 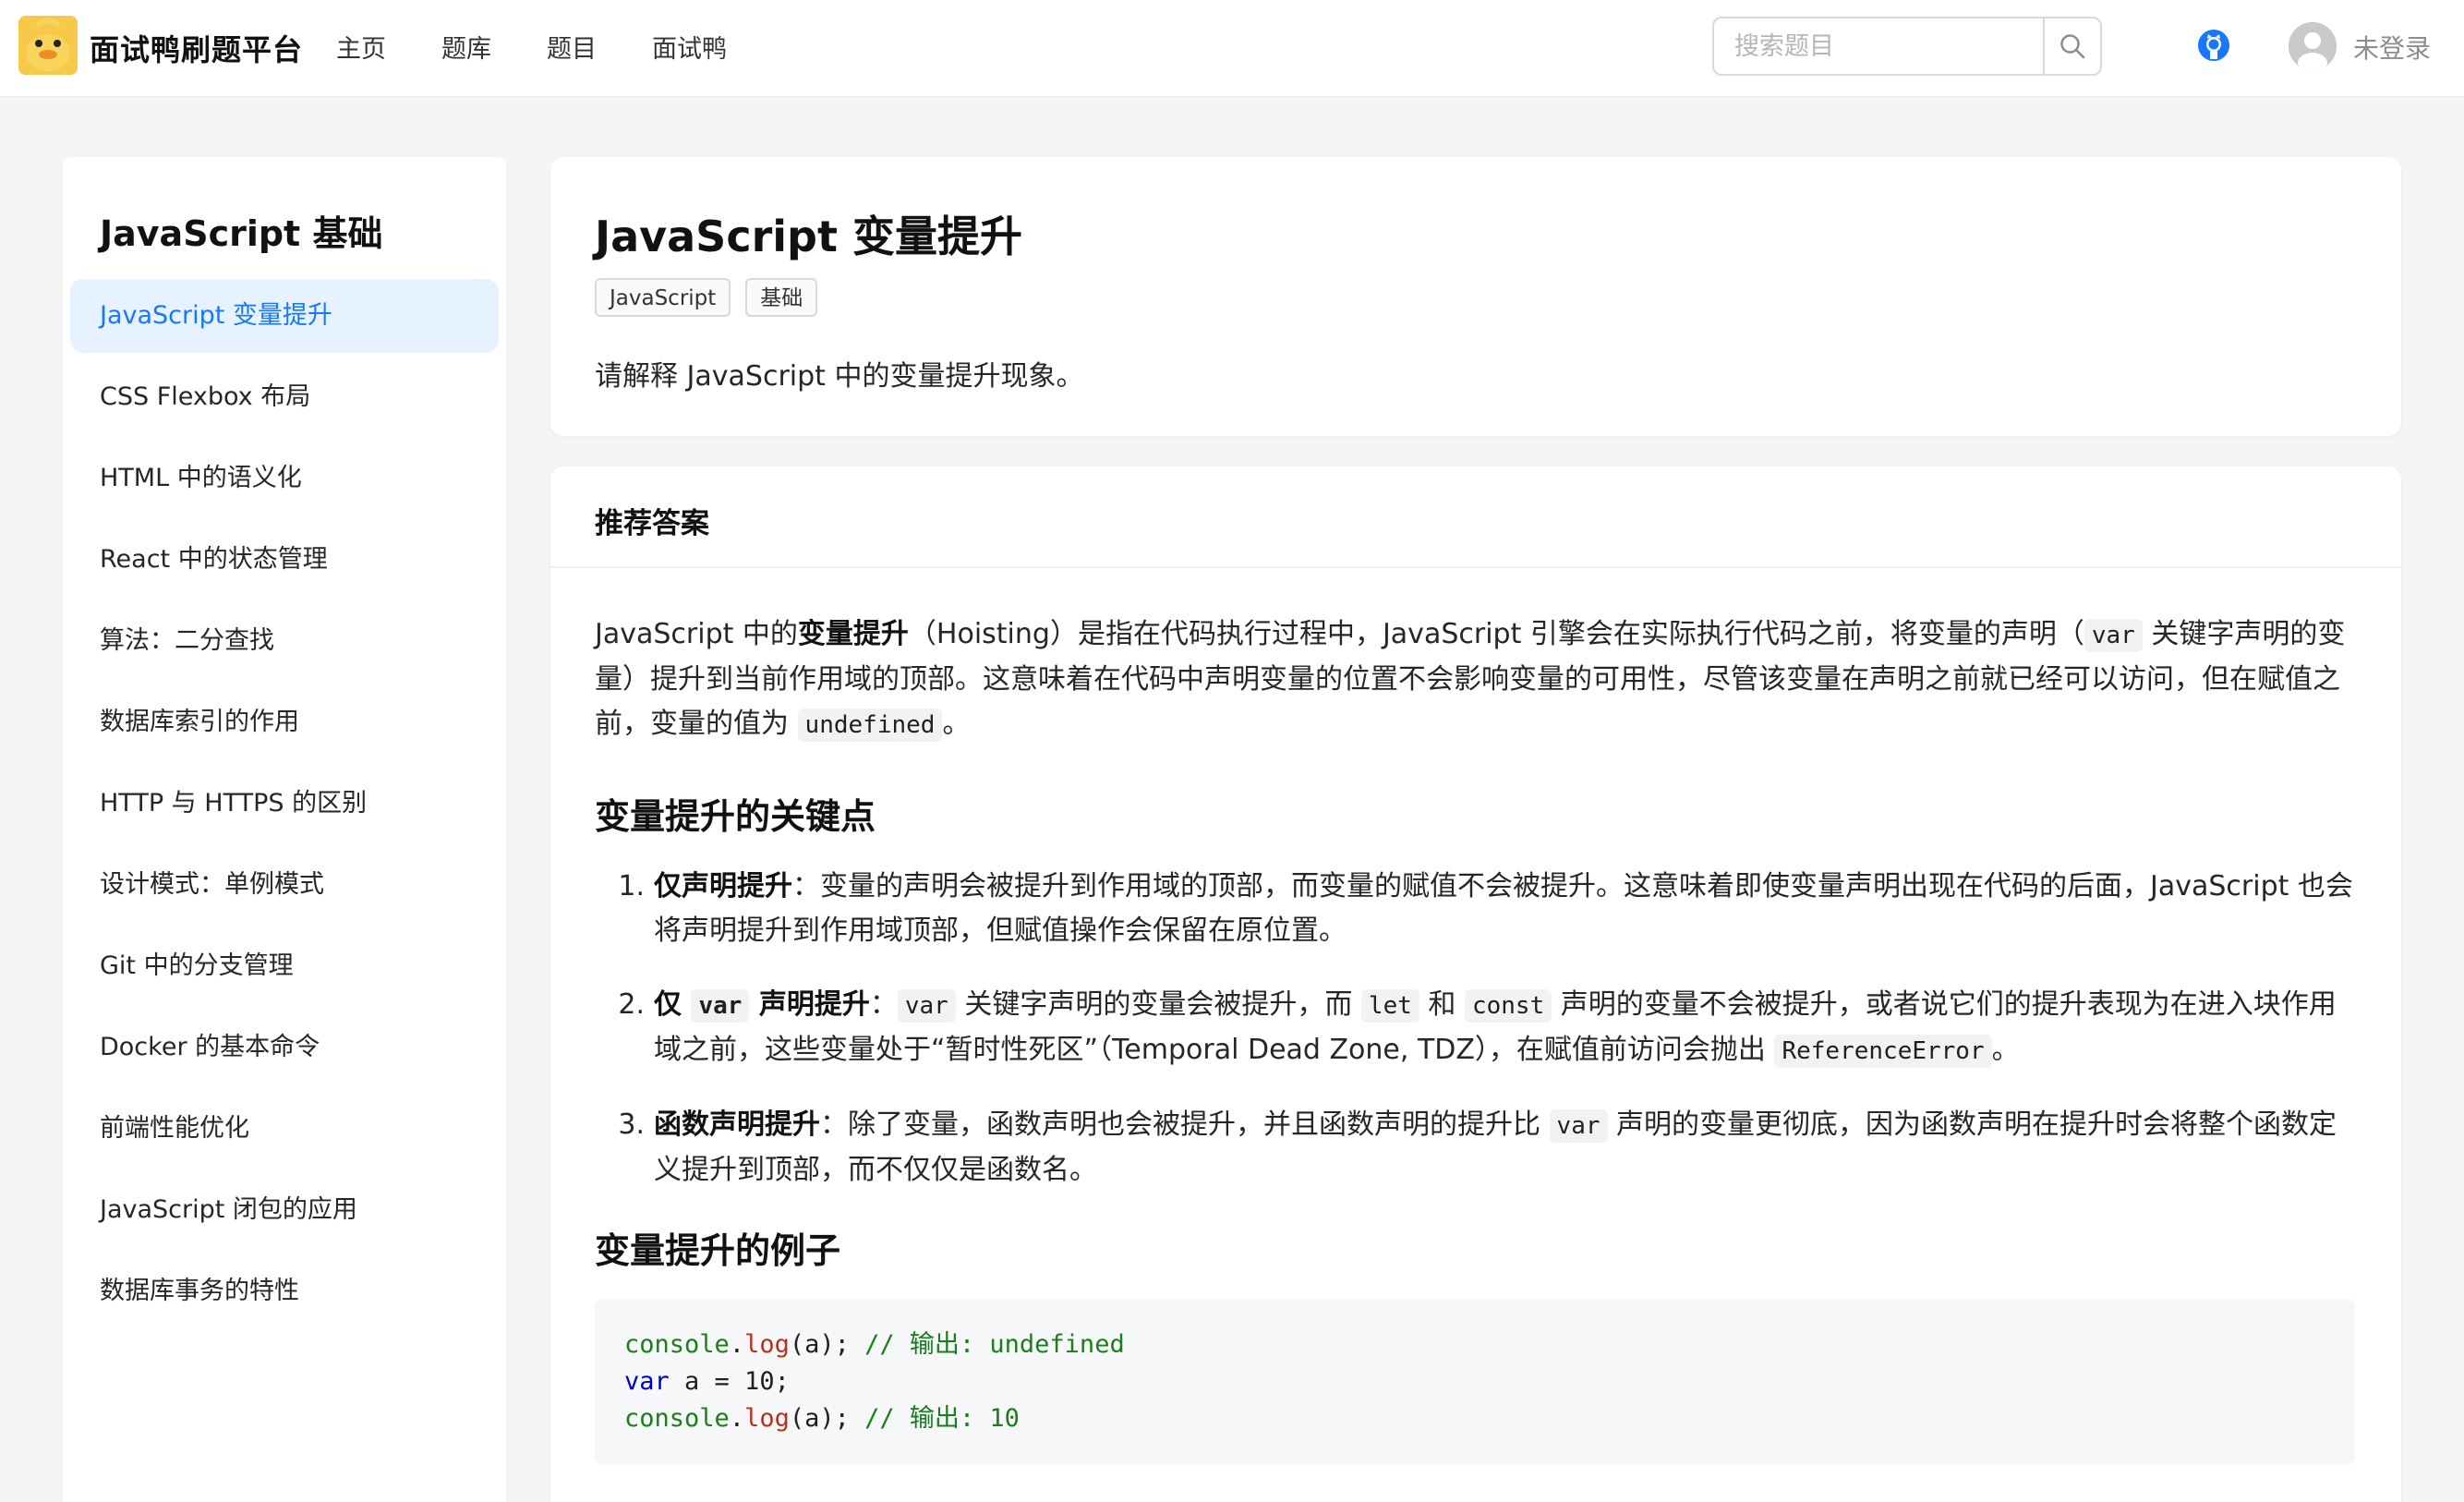 I want to click on question-title: JavaScript 变量提升, so click(x=808, y=236).